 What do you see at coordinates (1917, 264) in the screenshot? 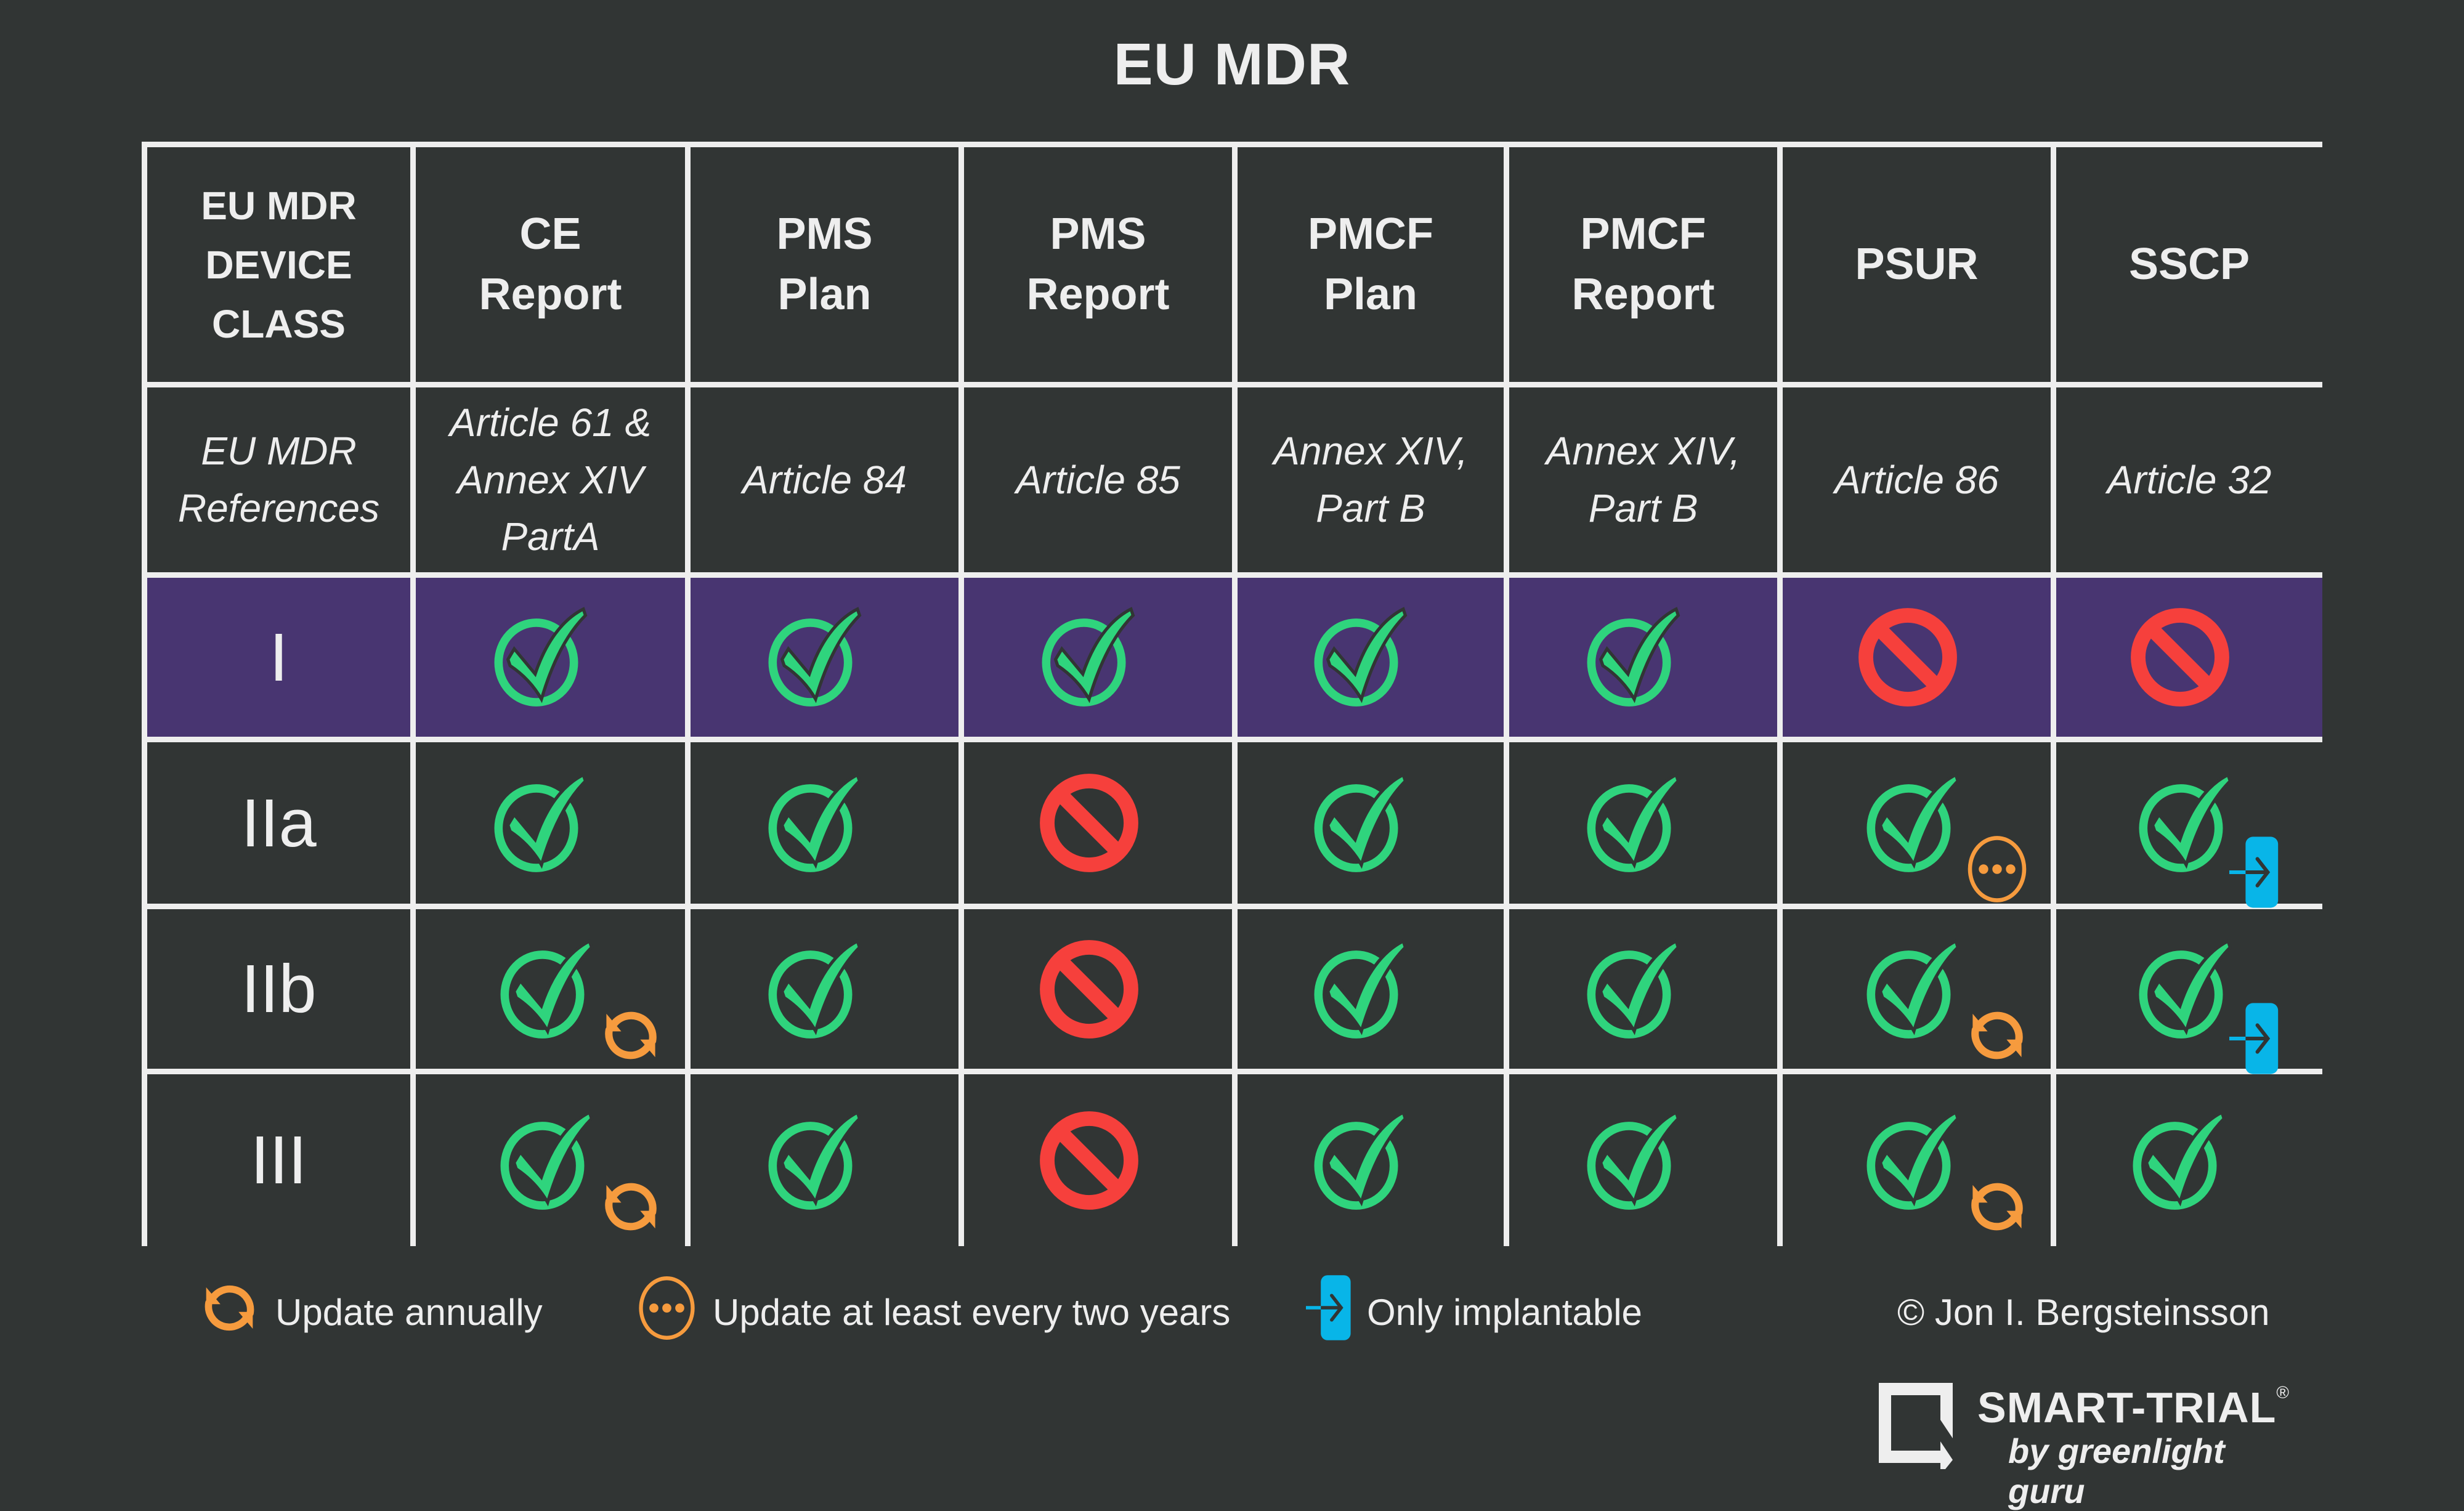
I see `cell-text-line: PSUR` at bounding box center [1917, 264].